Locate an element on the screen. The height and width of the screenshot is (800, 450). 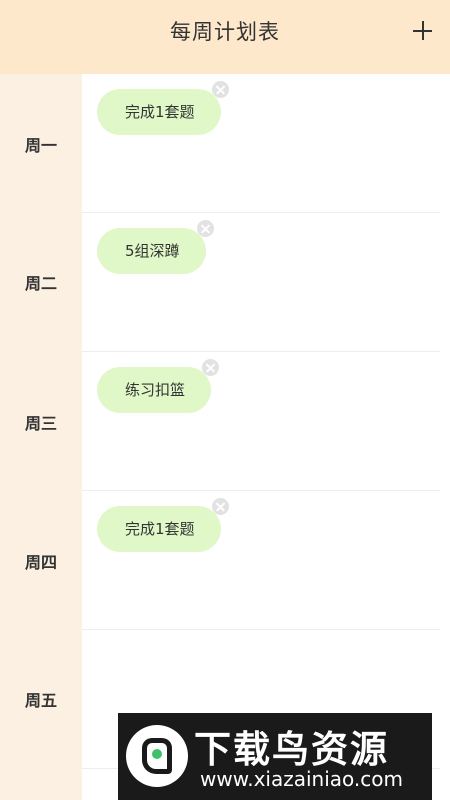
day-label-wed: 周三 is located at coordinates (40, 423).